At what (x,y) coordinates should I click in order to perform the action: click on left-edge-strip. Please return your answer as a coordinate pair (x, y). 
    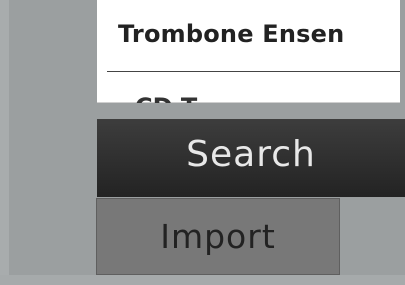
    Looking at the image, I should click on (4, 142).